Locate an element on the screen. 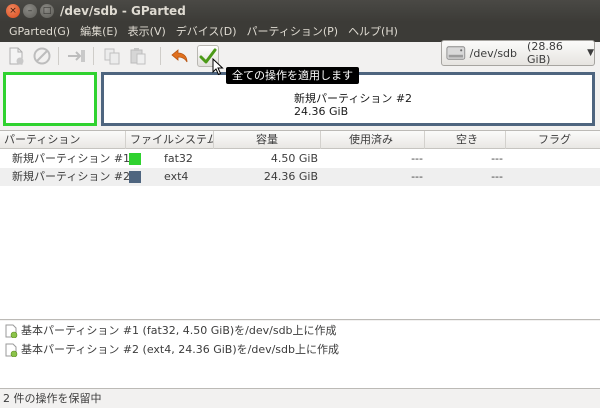 The image size is (600, 408). undo-button is located at coordinates (180, 56).